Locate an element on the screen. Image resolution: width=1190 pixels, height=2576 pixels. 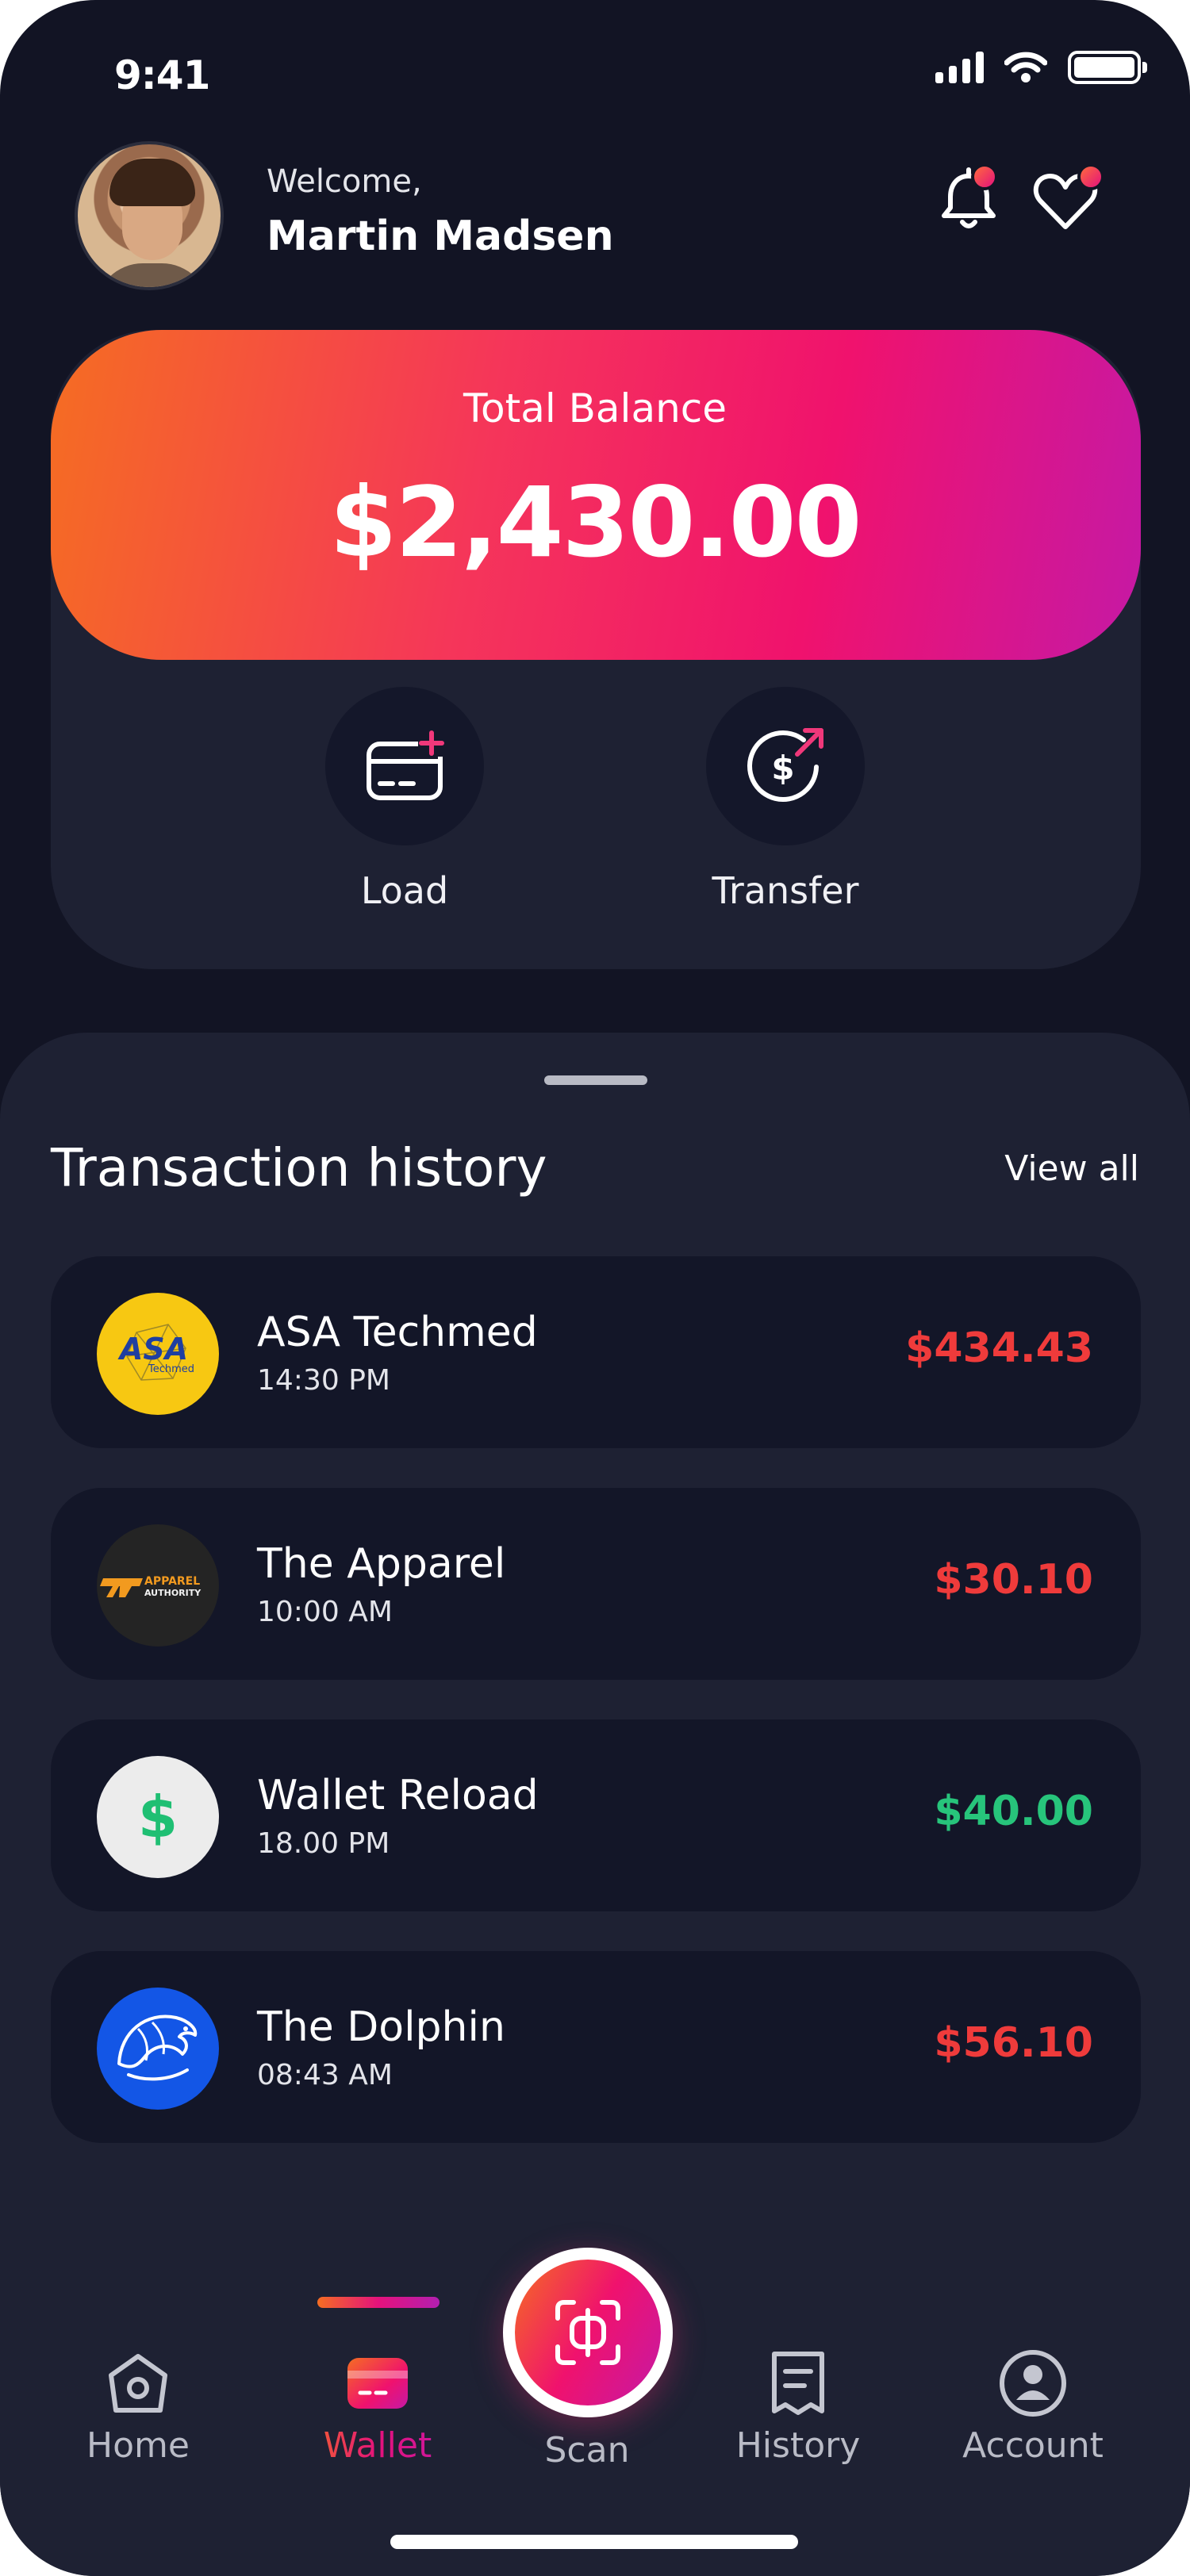
scan-icon is located at coordinates (587, 2333).